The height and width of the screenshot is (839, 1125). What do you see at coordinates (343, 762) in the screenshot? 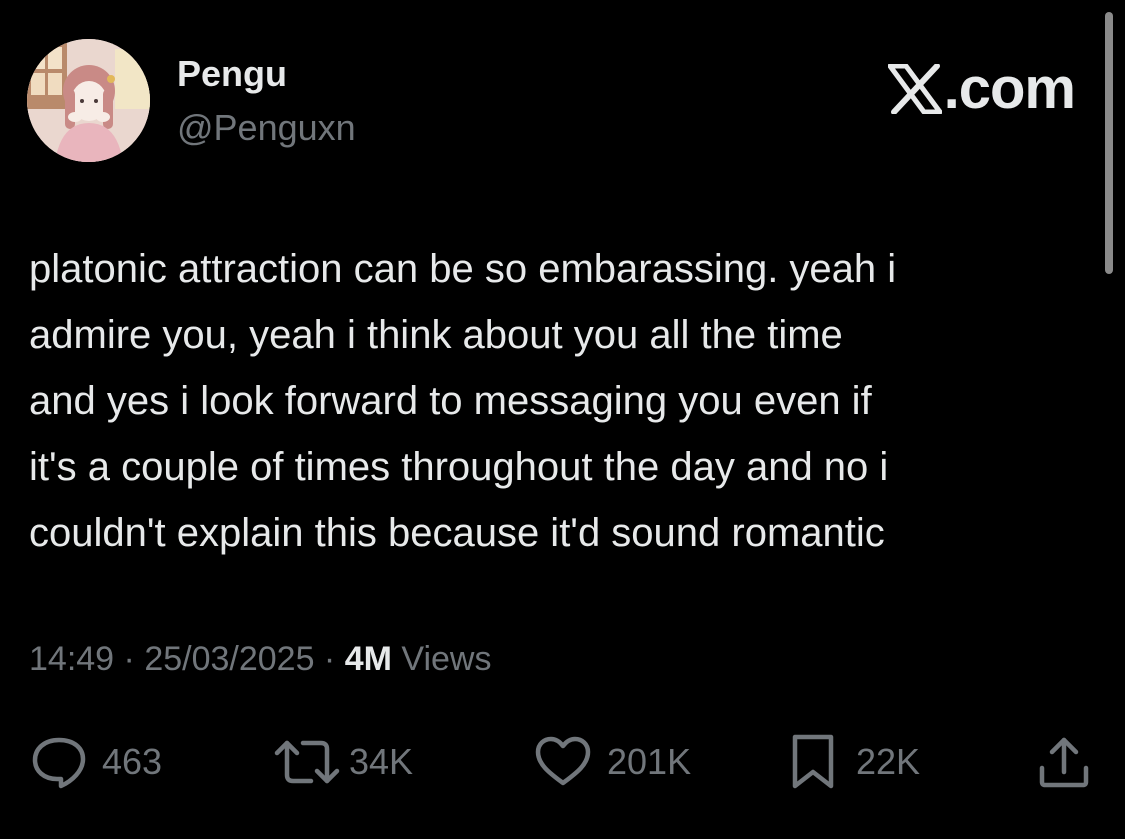
I see `repost-button: 34K` at bounding box center [343, 762].